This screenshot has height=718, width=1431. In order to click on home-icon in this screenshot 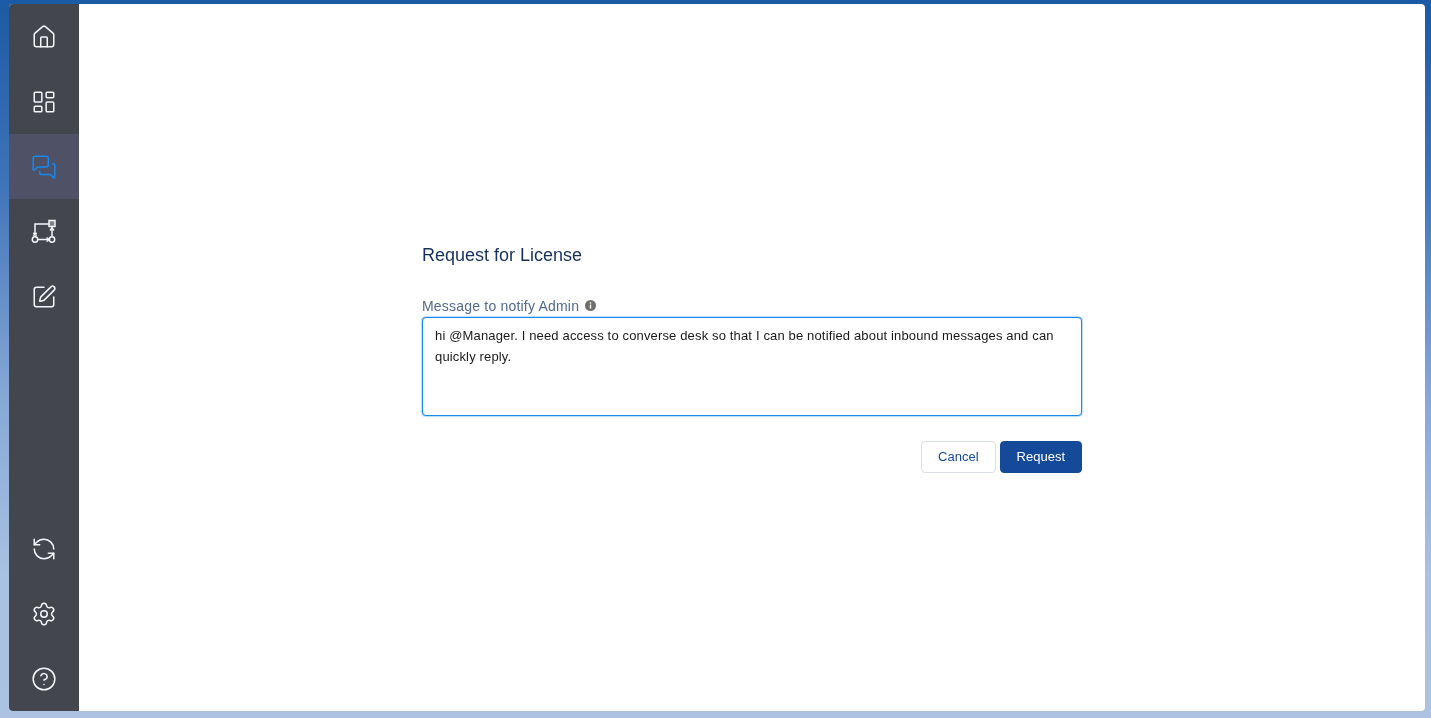, I will do `click(44, 36)`.